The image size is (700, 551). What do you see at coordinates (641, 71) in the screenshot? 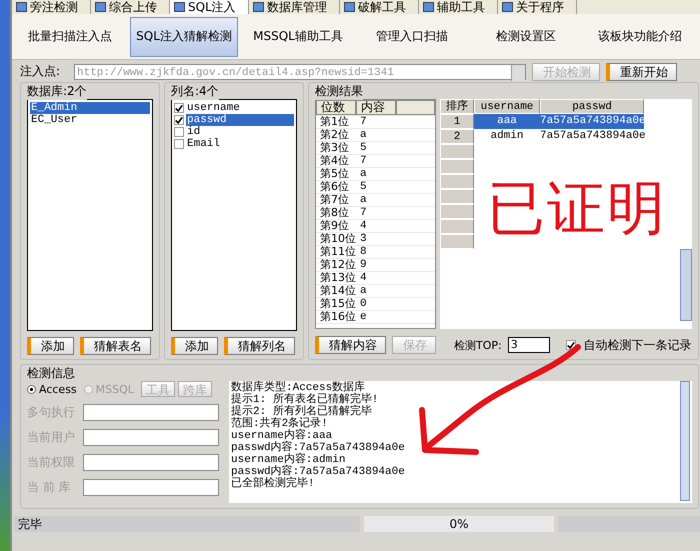
I see `action-button: 重新开始` at bounding box center [641, 71].